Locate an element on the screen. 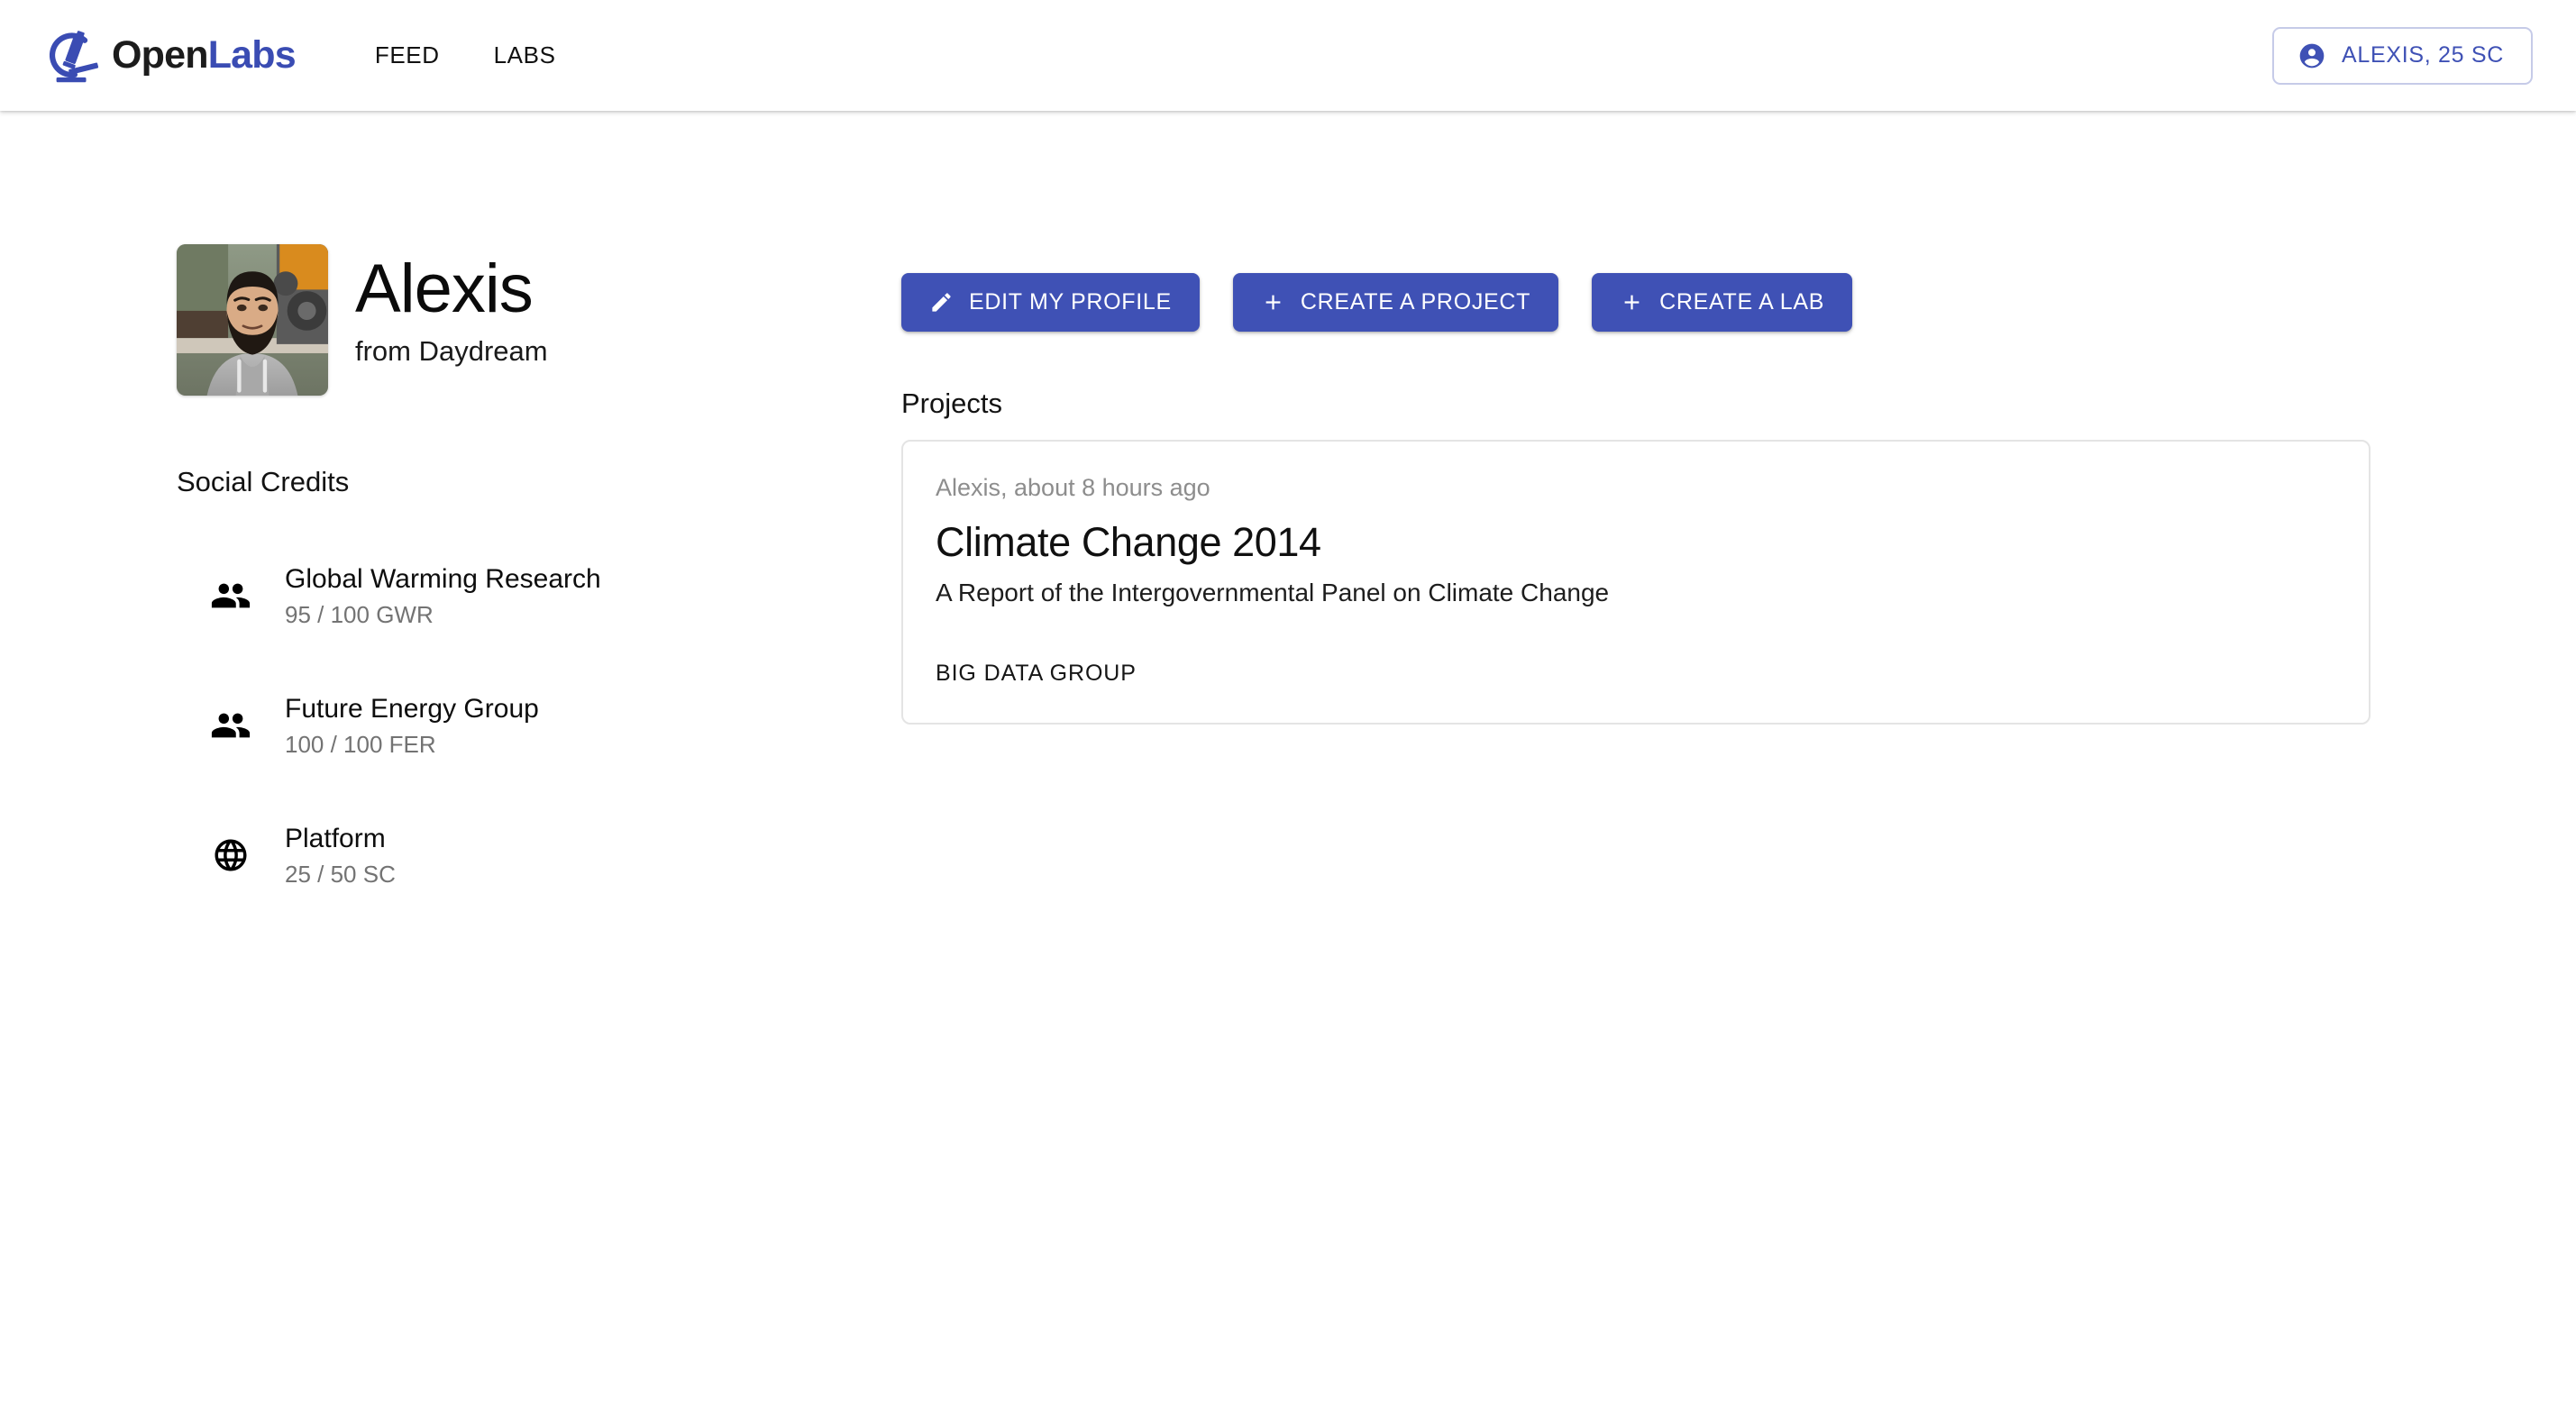  brand-text-open: Open is located at coordinates (160, 55).